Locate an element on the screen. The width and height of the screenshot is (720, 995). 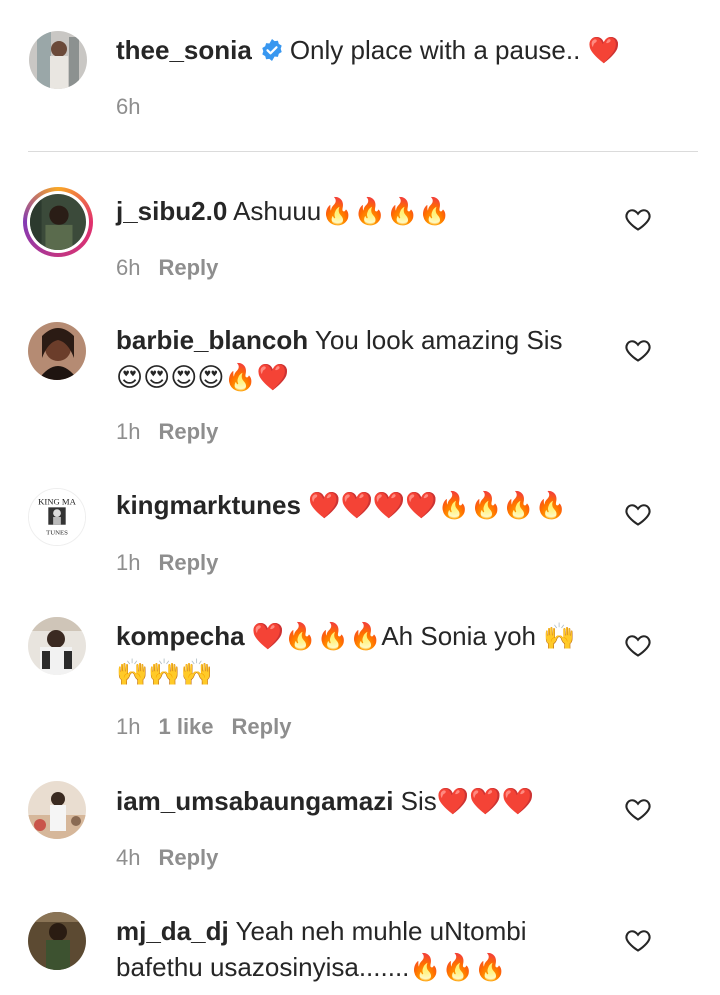
comment-text: ❤️❤️❤️❤️🔥🔥🔥🔥 is located at coordinates (438, 505).